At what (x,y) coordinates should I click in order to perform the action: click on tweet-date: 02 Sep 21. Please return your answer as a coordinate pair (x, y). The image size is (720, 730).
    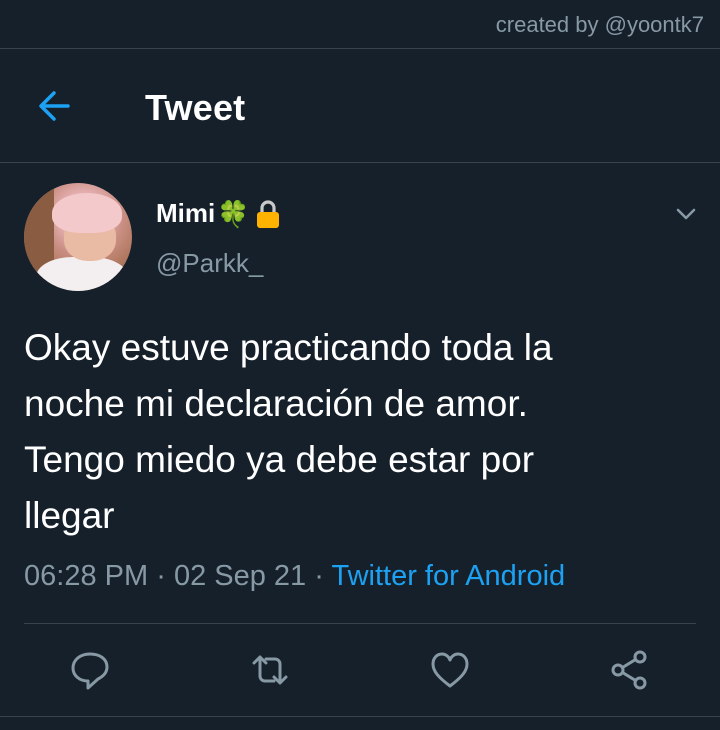
    Looking at the image, I should click on (240, 576).